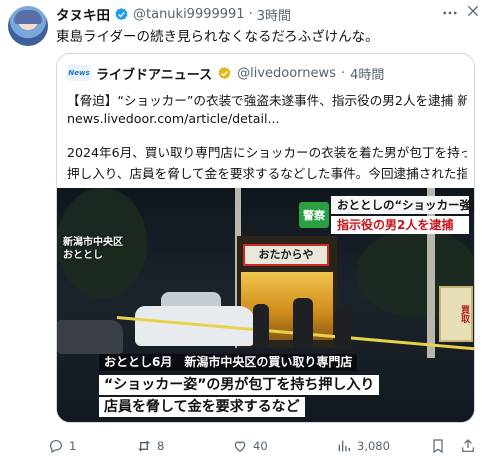 Image resolution: width=485 pixels, height=459 pixels. I want to click on image-headline-bottom: 指示役の男2人を逮捕, so click(400, 225).